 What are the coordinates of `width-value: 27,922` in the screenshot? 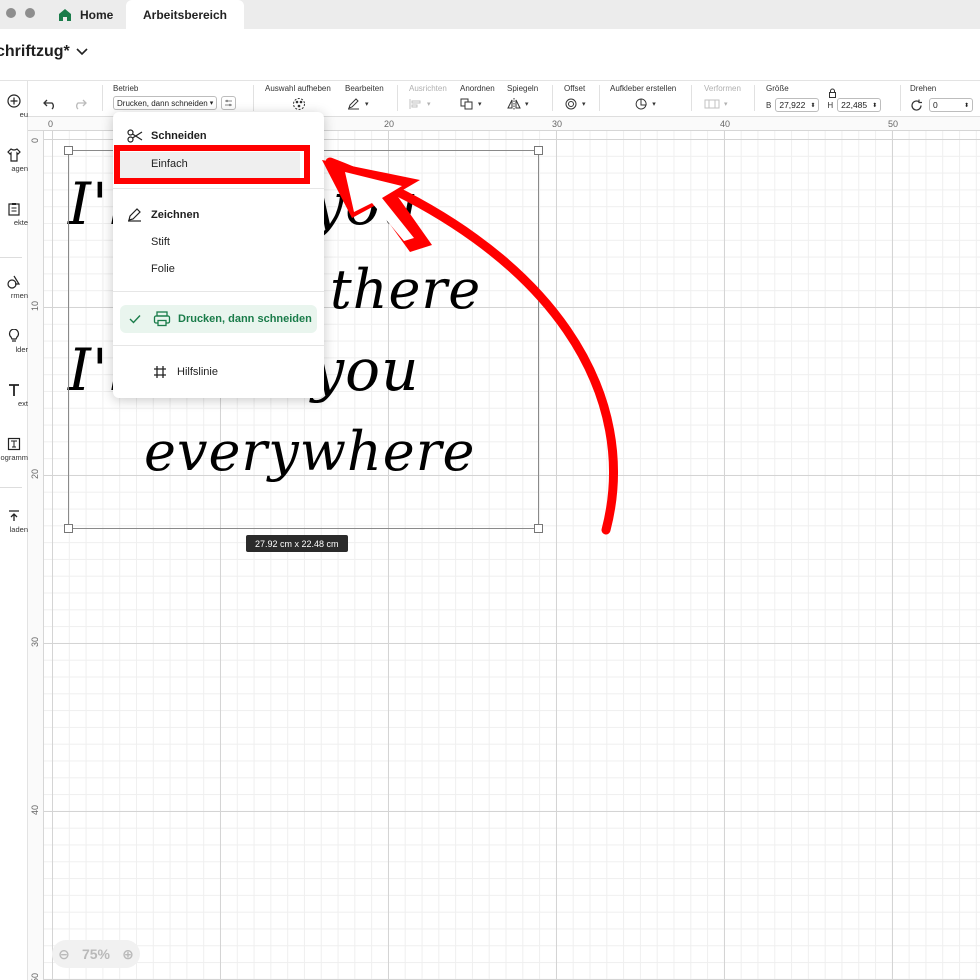 It's located at (792, 105).